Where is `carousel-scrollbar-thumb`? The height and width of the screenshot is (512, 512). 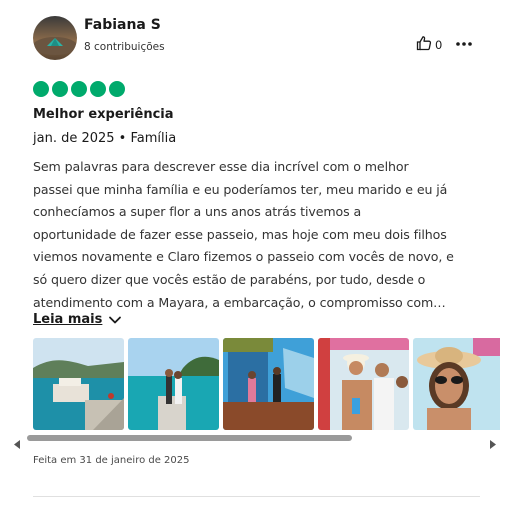 carousel-scrollbar-thumb is located at coordinates (189, 438).